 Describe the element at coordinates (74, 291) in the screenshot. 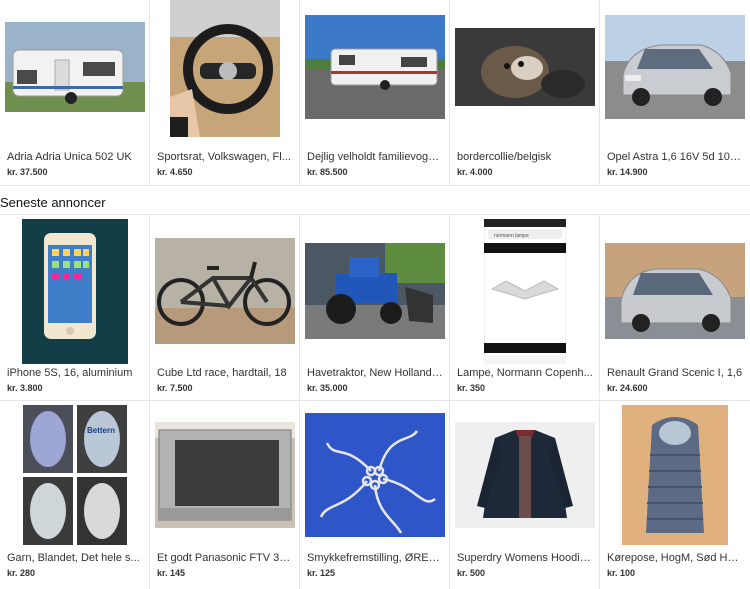

I see `phone-photo-icon` at that location.